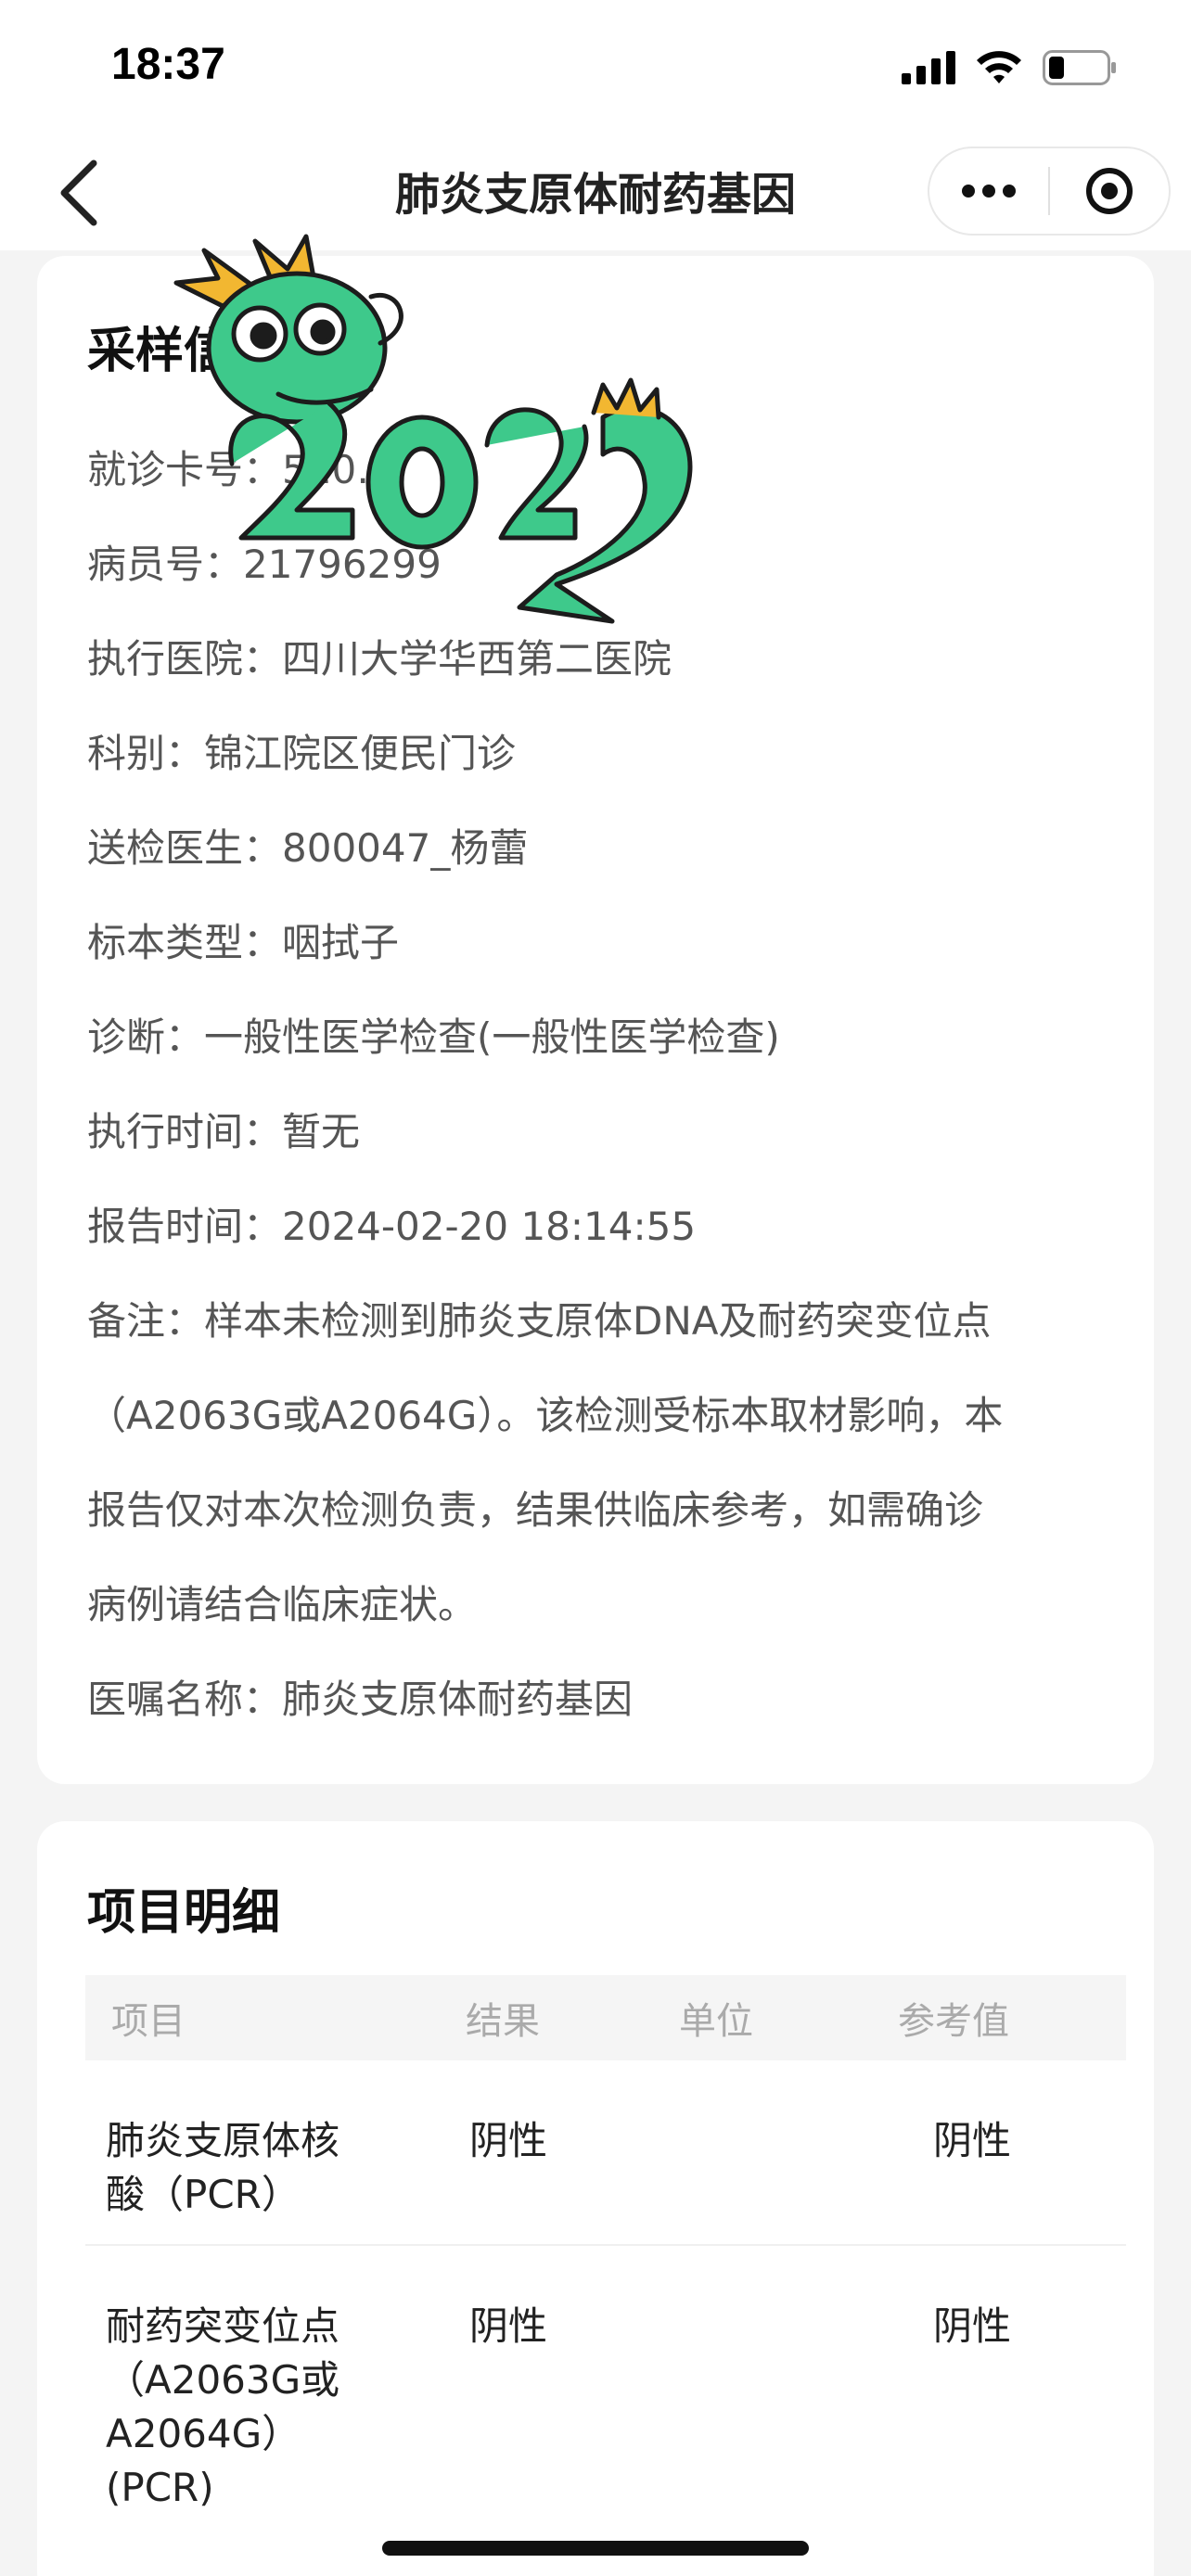 The width and height of the screenshot is (1191, 2576). Describe the element at coordinates (341, 943) in the screenshot. I see `info-value: 咽拭子` at that location.